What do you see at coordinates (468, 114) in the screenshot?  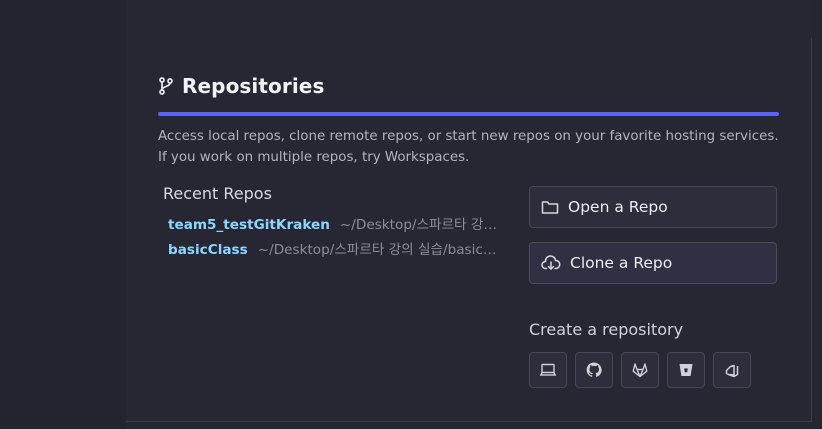 I see `accent-bar` at bounding box center [468, 114].